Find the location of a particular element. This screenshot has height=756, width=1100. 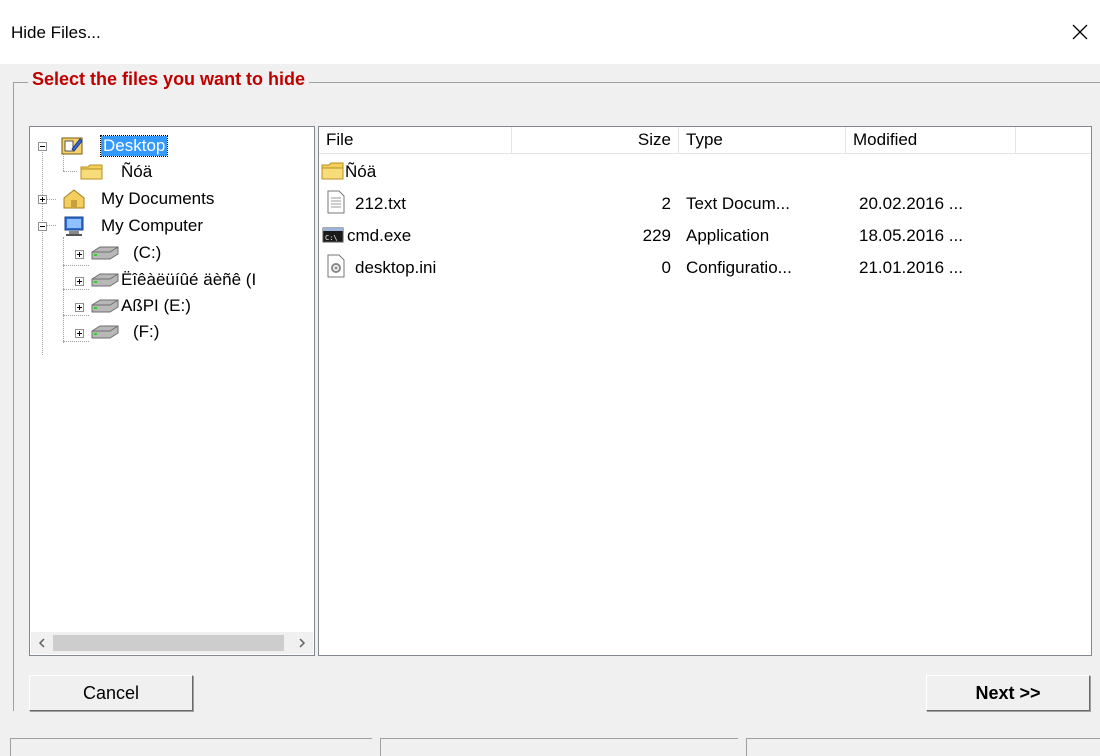

settings-file-icon is located at coordinates (336, 266).